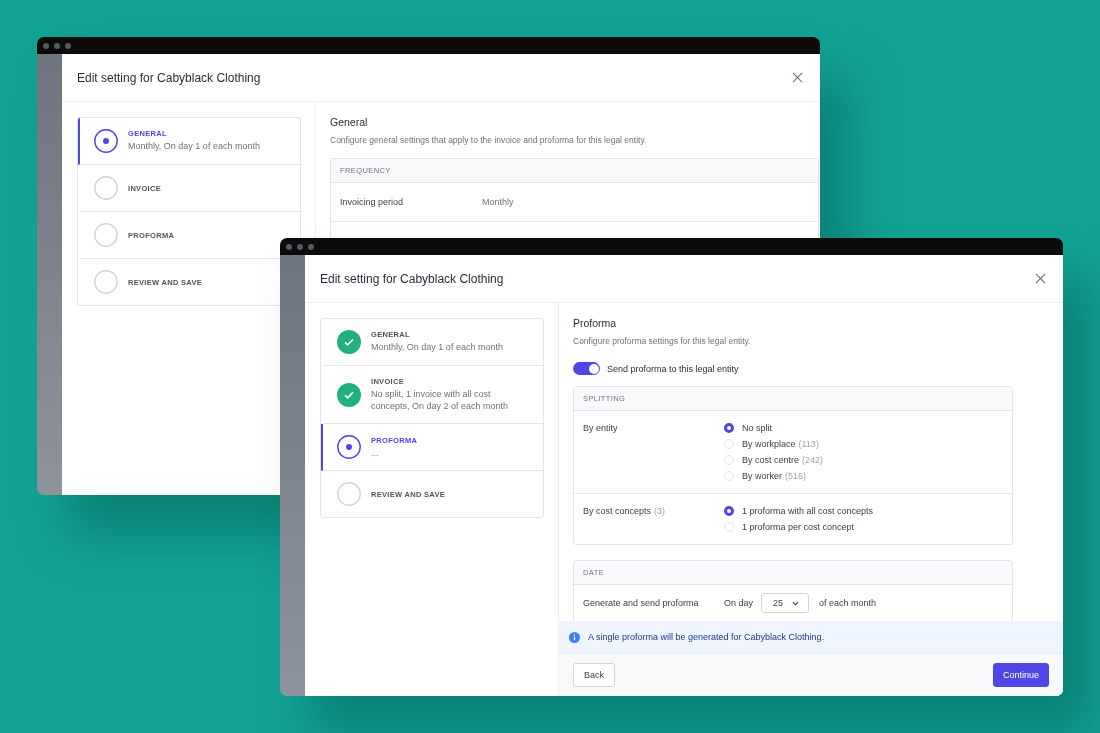 Image resolution: width=1100 pixels, height=733 pixels. Describe the element at coordinates (601, 429) in the screenshot. I see `row-label: By entity` at that location.